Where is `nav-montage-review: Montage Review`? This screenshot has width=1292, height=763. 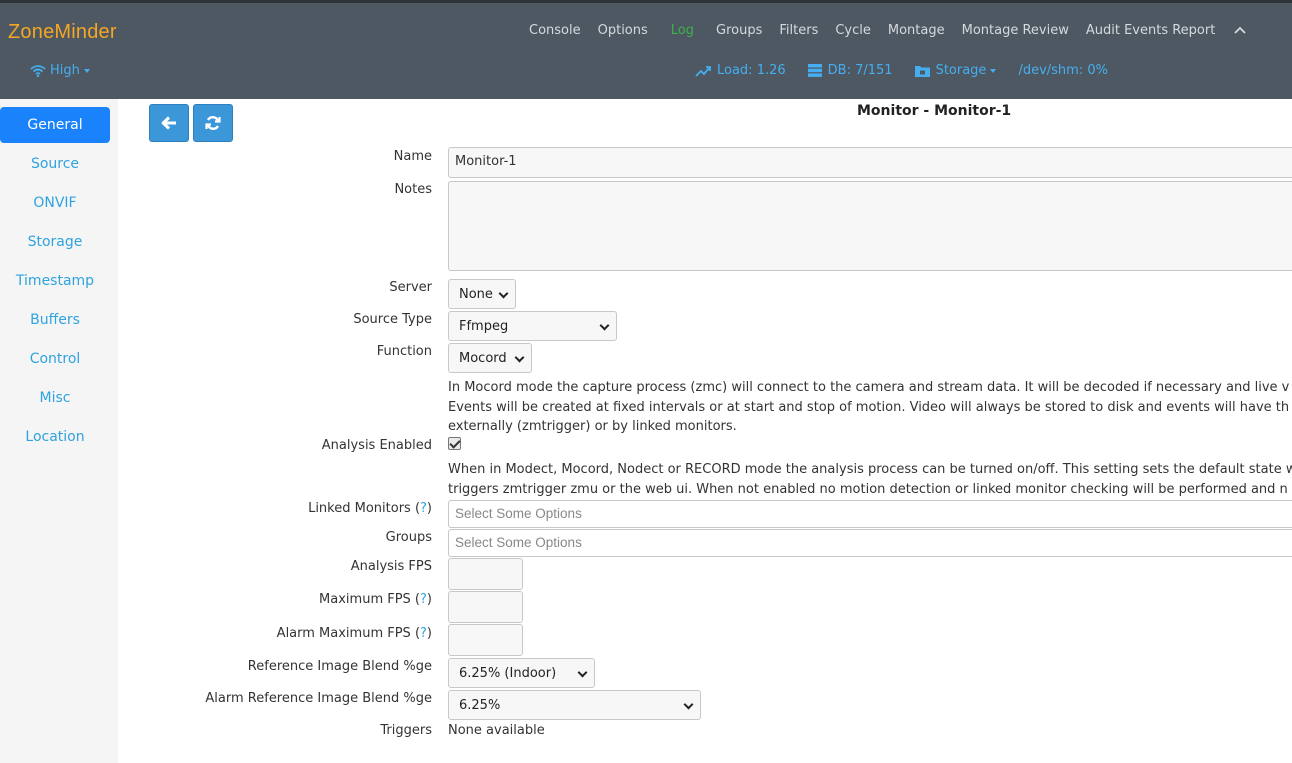 nav-montage-review: Montage Review is located at coordinates (1015, 30).